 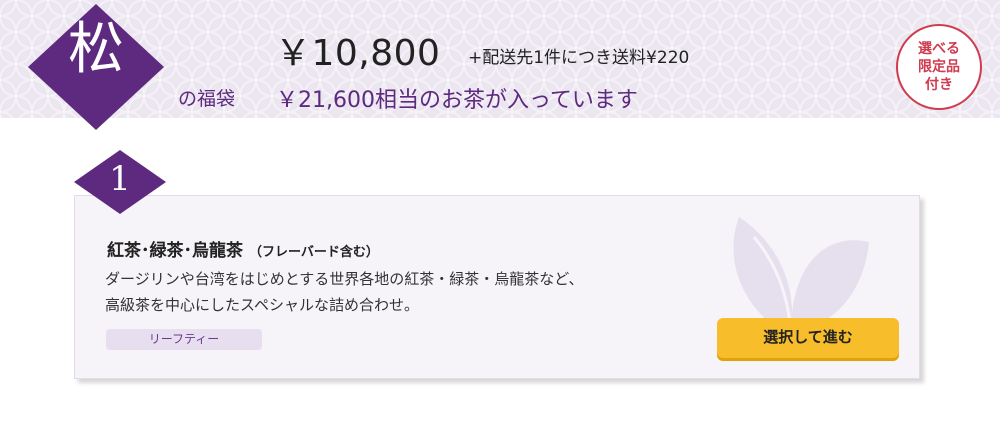 What do you see at coordinates (262, 305) in the screenshot?
I see `option-description-line: 高級茶を中心にしたスペシャルな詰め合わせ。` at bounding box center [262, 305].